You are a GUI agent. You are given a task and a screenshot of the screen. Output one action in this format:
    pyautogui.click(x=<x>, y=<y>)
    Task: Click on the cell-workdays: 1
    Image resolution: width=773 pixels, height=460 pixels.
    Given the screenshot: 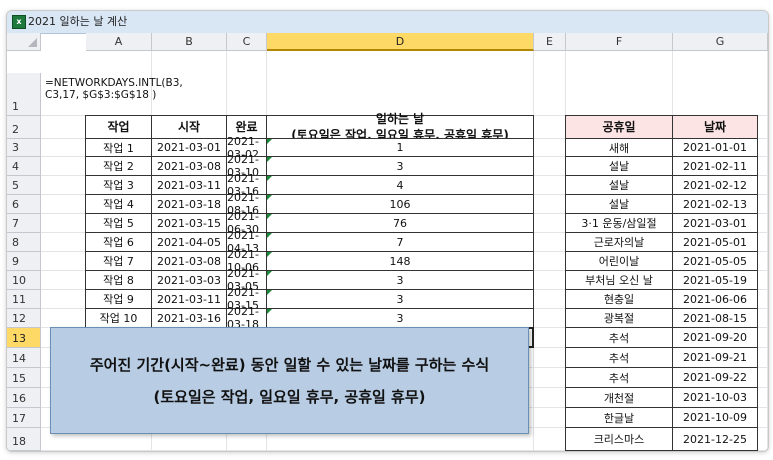 What is the action you would take?
    pyautogui.click(x=400, y=147)
    